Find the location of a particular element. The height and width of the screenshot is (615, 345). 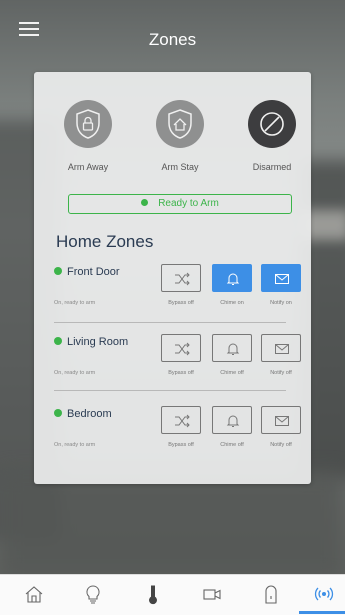

tab-home is located at coordinates (33, 595).